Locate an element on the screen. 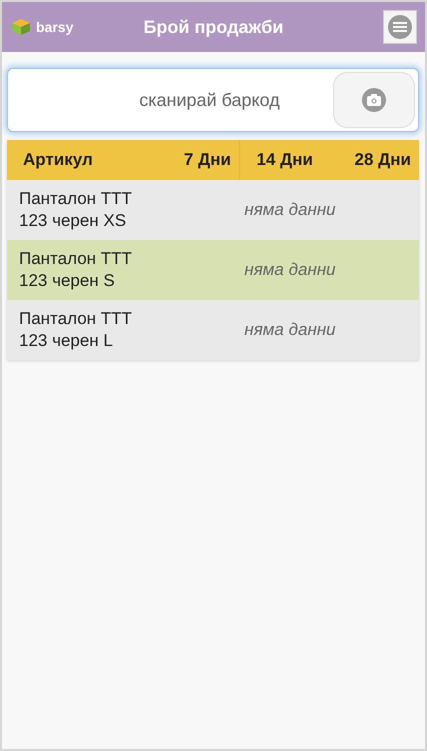 Image resolution: width=427 pixels, height=751 pixels. logo-text: barsy is located at coordinates (55, 27).